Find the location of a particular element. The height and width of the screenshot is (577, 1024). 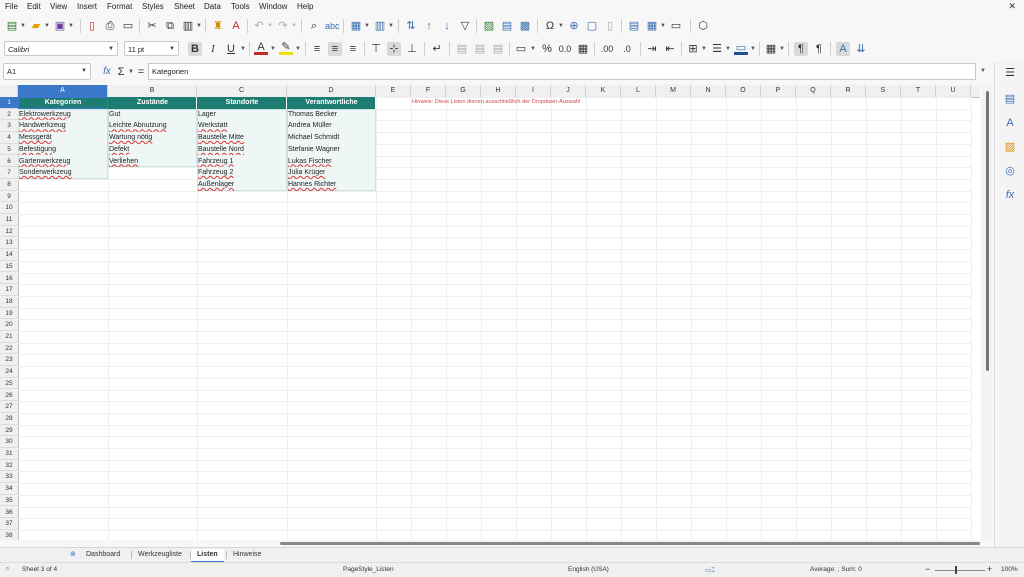

row-header: 10 is located at coordinates (9, 208).